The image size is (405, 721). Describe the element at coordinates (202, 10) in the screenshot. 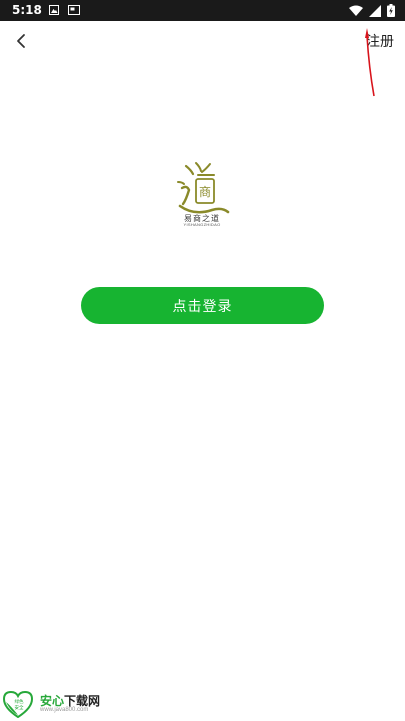

I see `status-bar: 5:18` at that location.